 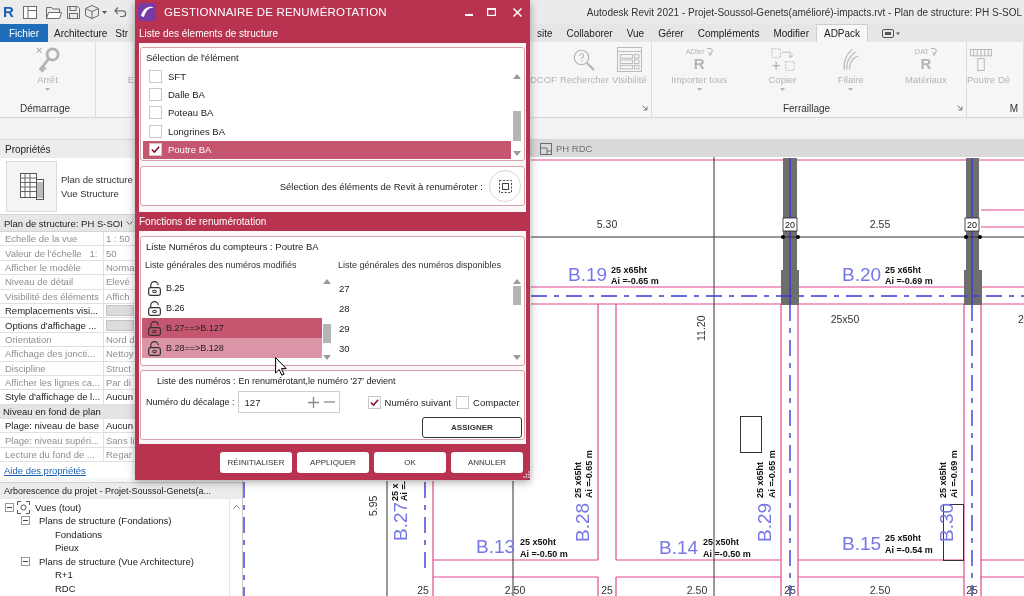 I want to click on available-number-item: 27, so click(x=344, y=288).